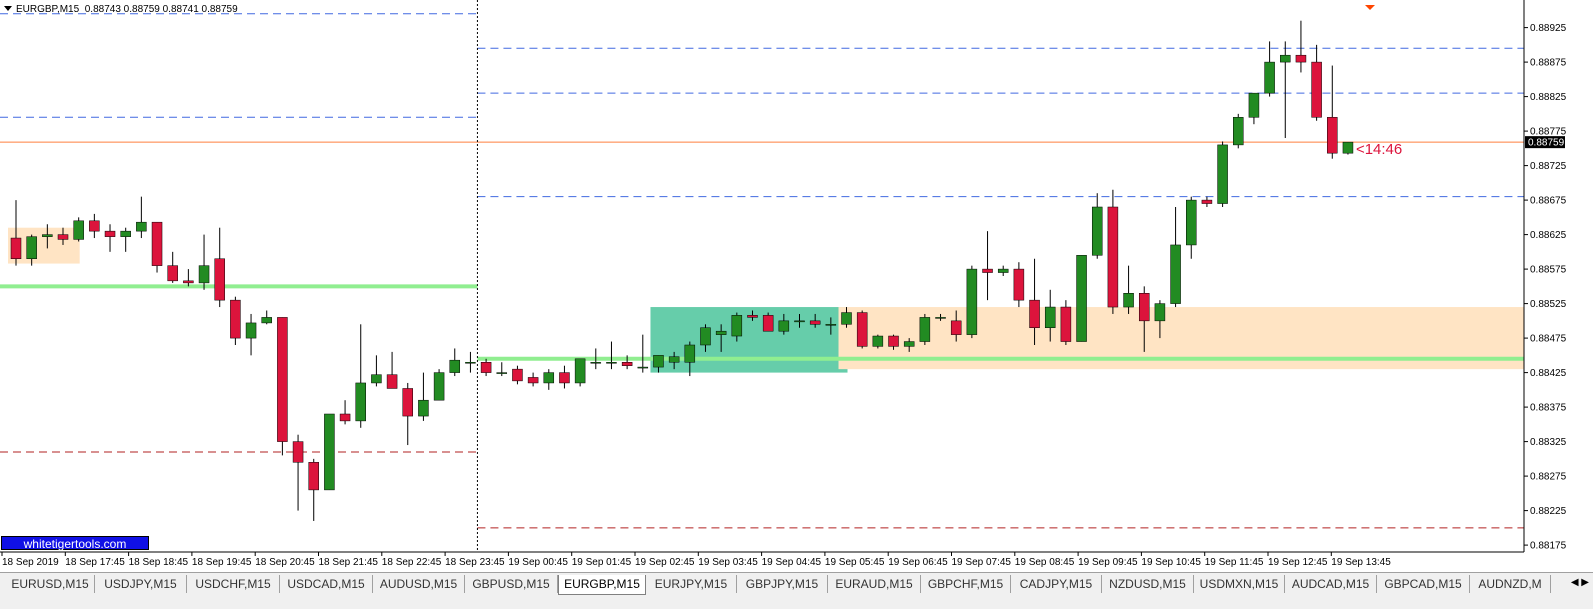  Describe the element at coordinates (48, 9) in the screenshot. I see `symbol-title: EURGBP,M15` at that location.